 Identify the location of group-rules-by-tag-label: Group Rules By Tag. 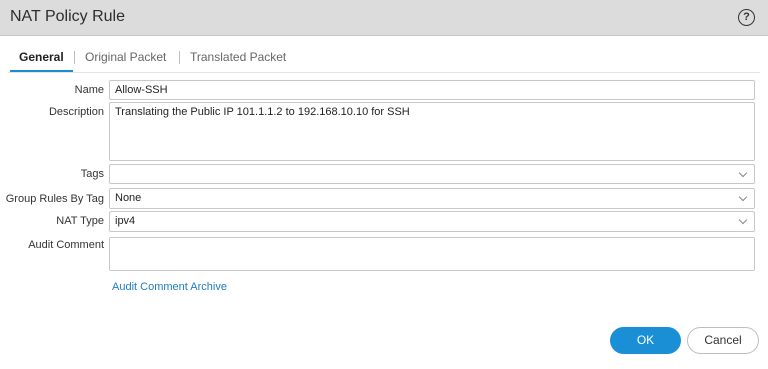
(54, 199).